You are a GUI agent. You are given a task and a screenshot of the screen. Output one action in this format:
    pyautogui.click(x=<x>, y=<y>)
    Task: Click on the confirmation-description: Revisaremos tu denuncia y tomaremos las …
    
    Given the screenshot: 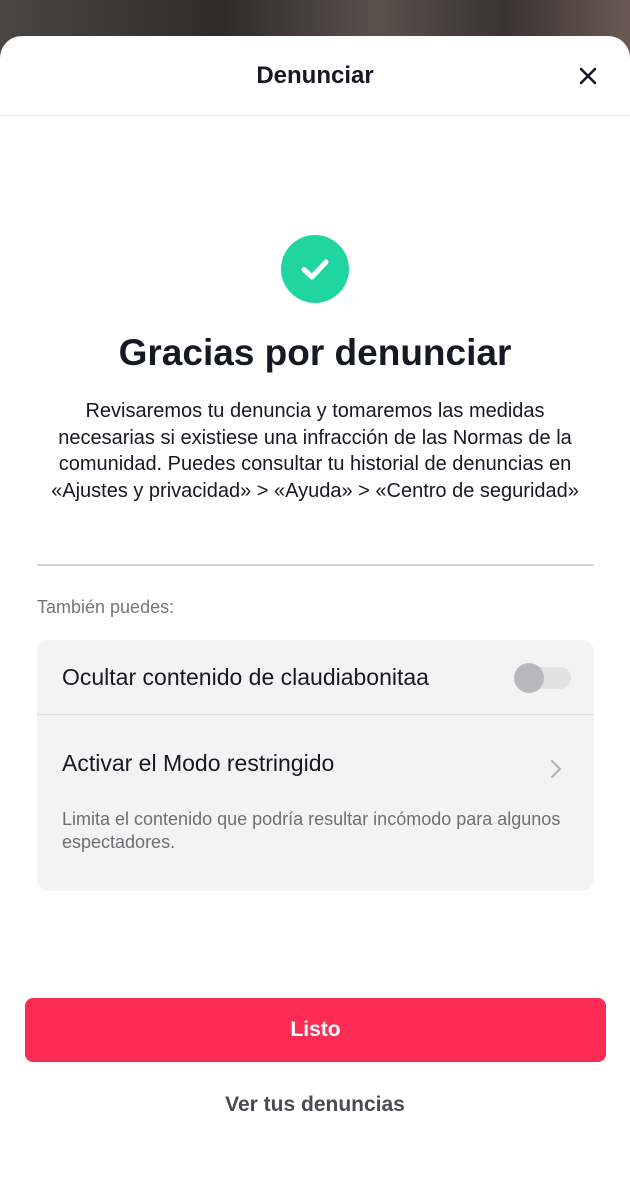 What is the action you would take?
    pyautogui.click(x=315, y=451)
    